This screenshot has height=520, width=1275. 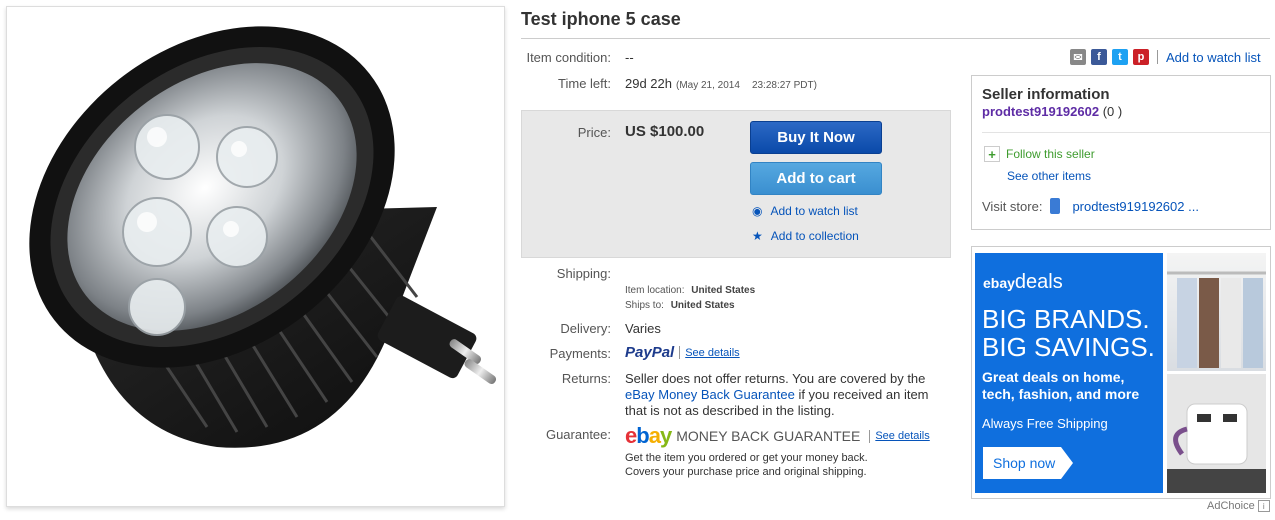 I want to click on add-to-watch-list-button: Add to watch list, so click(x=813, y=211).